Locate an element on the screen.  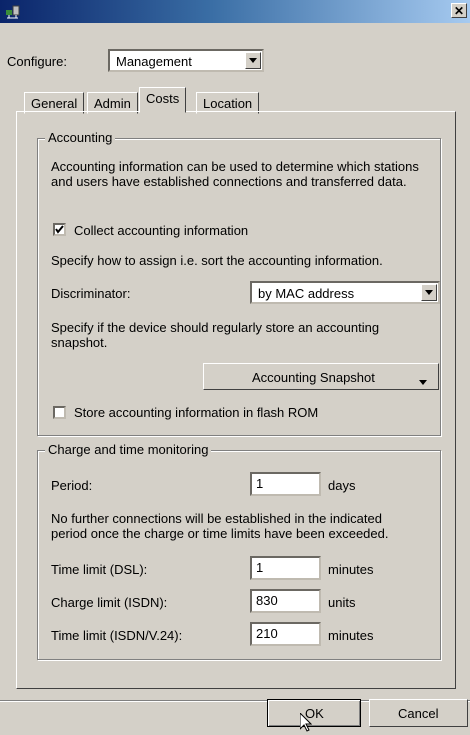
period-input: 1 is located at coordinates (285, 484).